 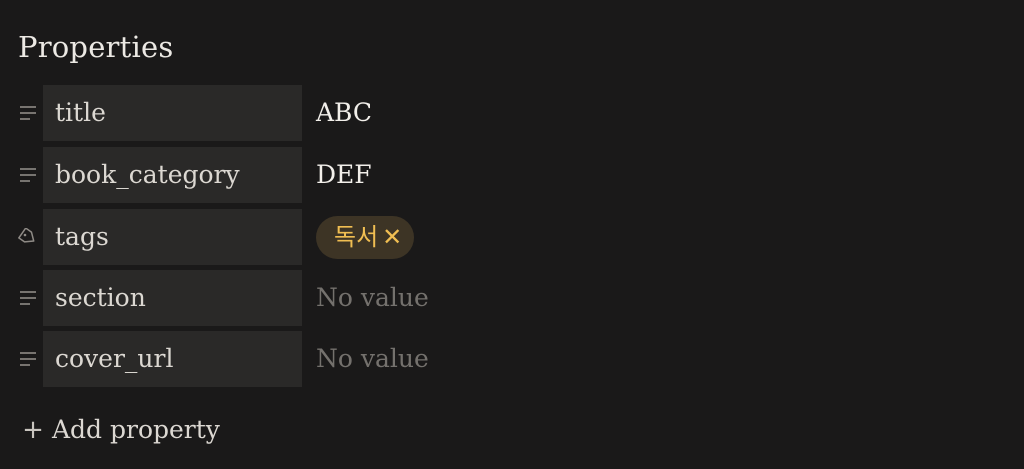 What do you see at coordinates (344, 113) in the screenshot?
I see `property-value-title: ABC` at bounding box center [344, 113].